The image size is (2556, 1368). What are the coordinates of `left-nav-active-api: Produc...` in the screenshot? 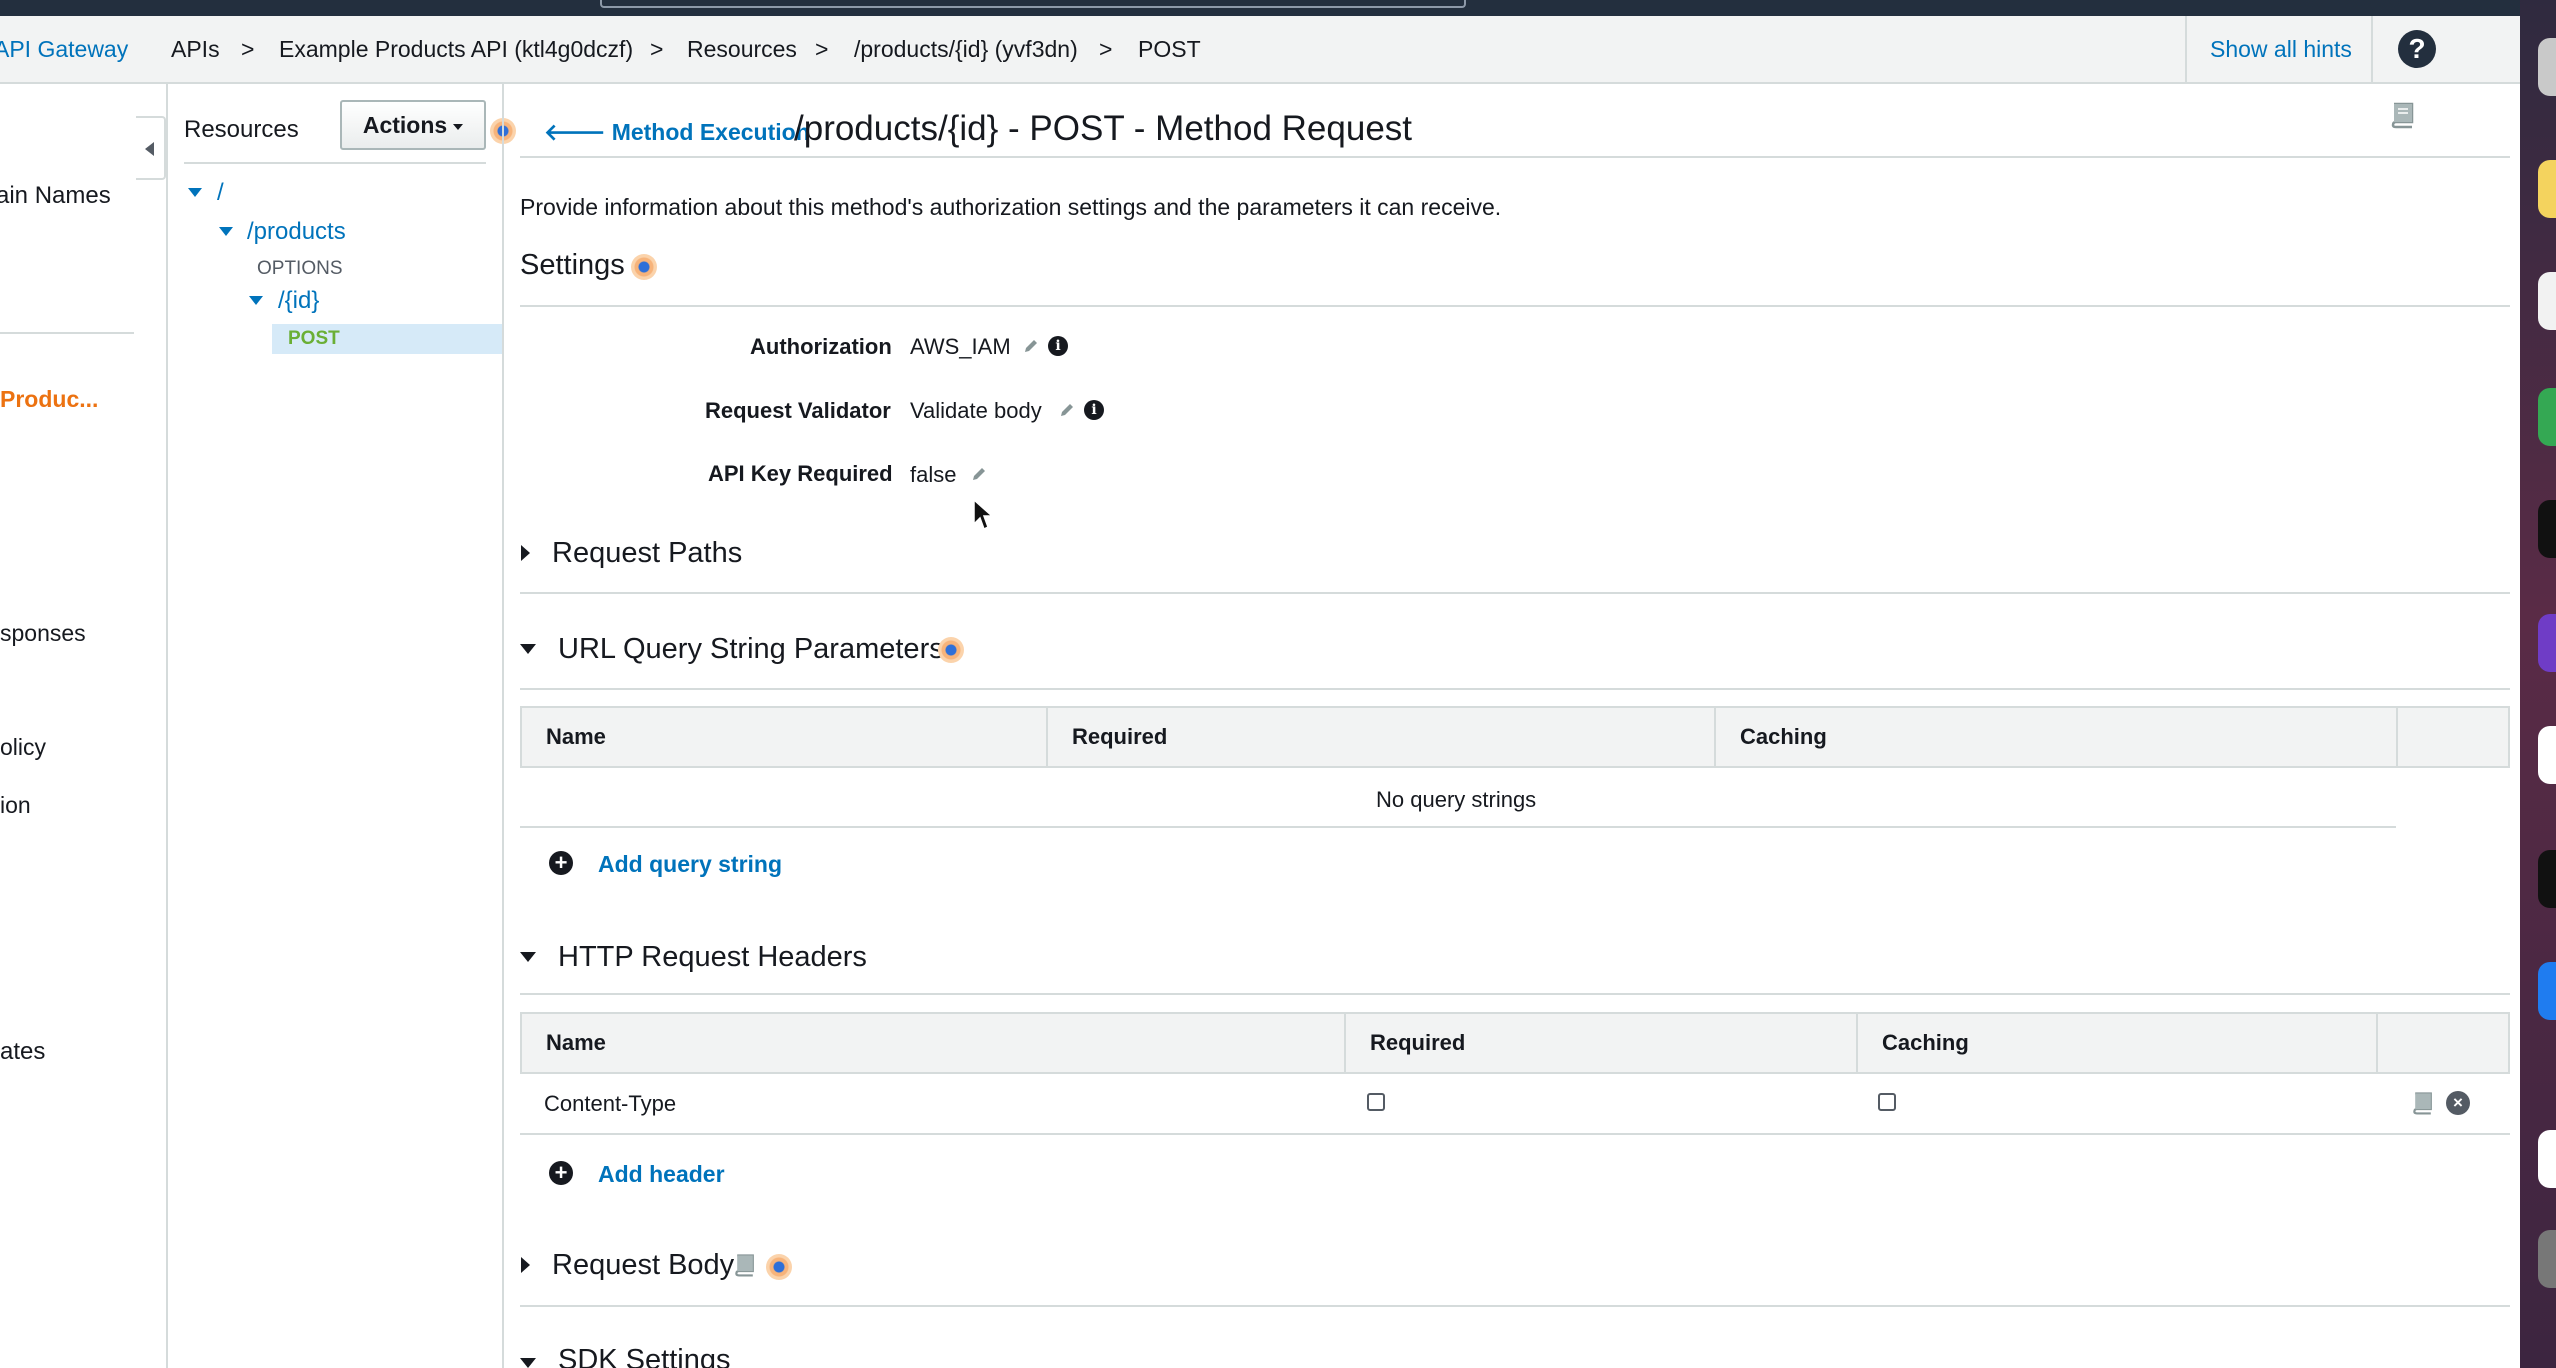 It's located at (49, 399).